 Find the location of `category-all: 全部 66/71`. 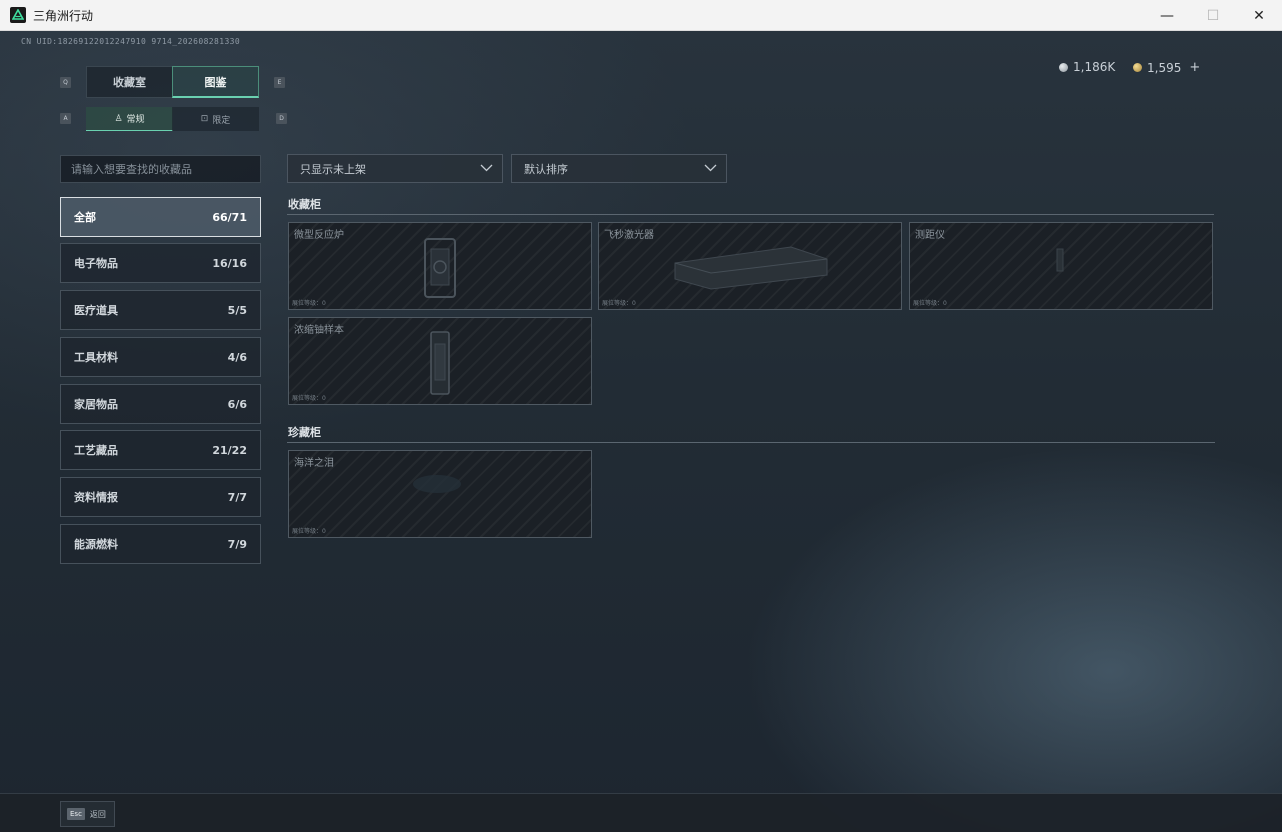

category-all: 全部 66/71 is located at coordinates (160, 217).